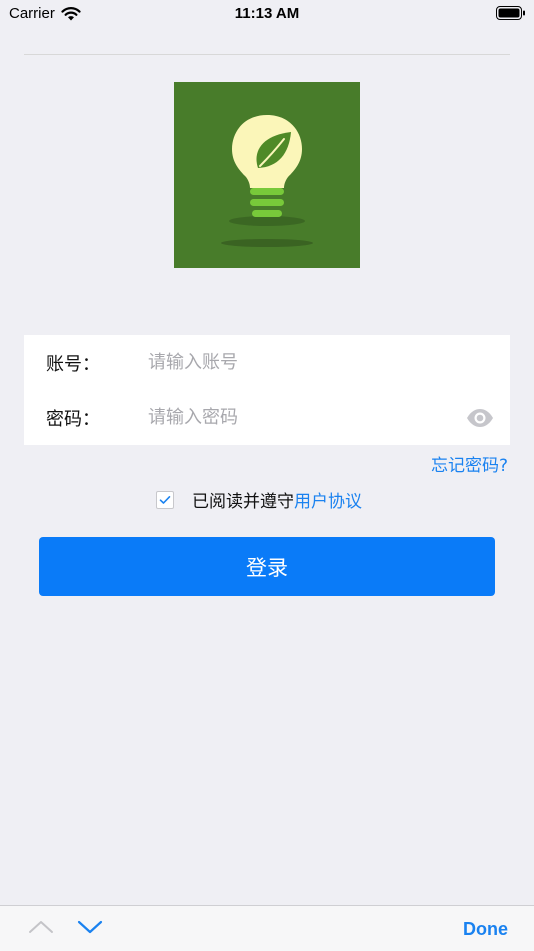 This screenshot has height=951, width=534. Describe the element at coordinates (267, 928) in the screenshot. I see `keyboard-toolbar: Done` at that location.